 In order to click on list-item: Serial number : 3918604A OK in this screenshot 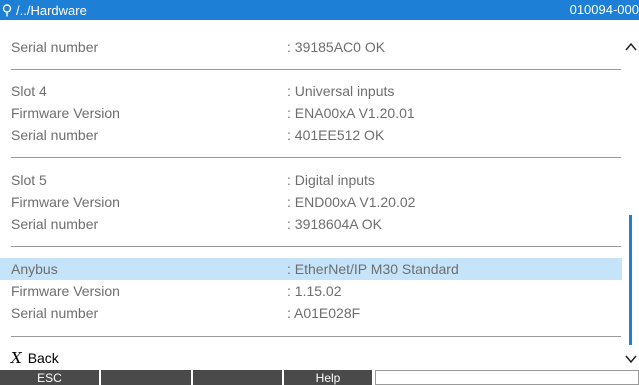, I will do `click(311, 224)`.